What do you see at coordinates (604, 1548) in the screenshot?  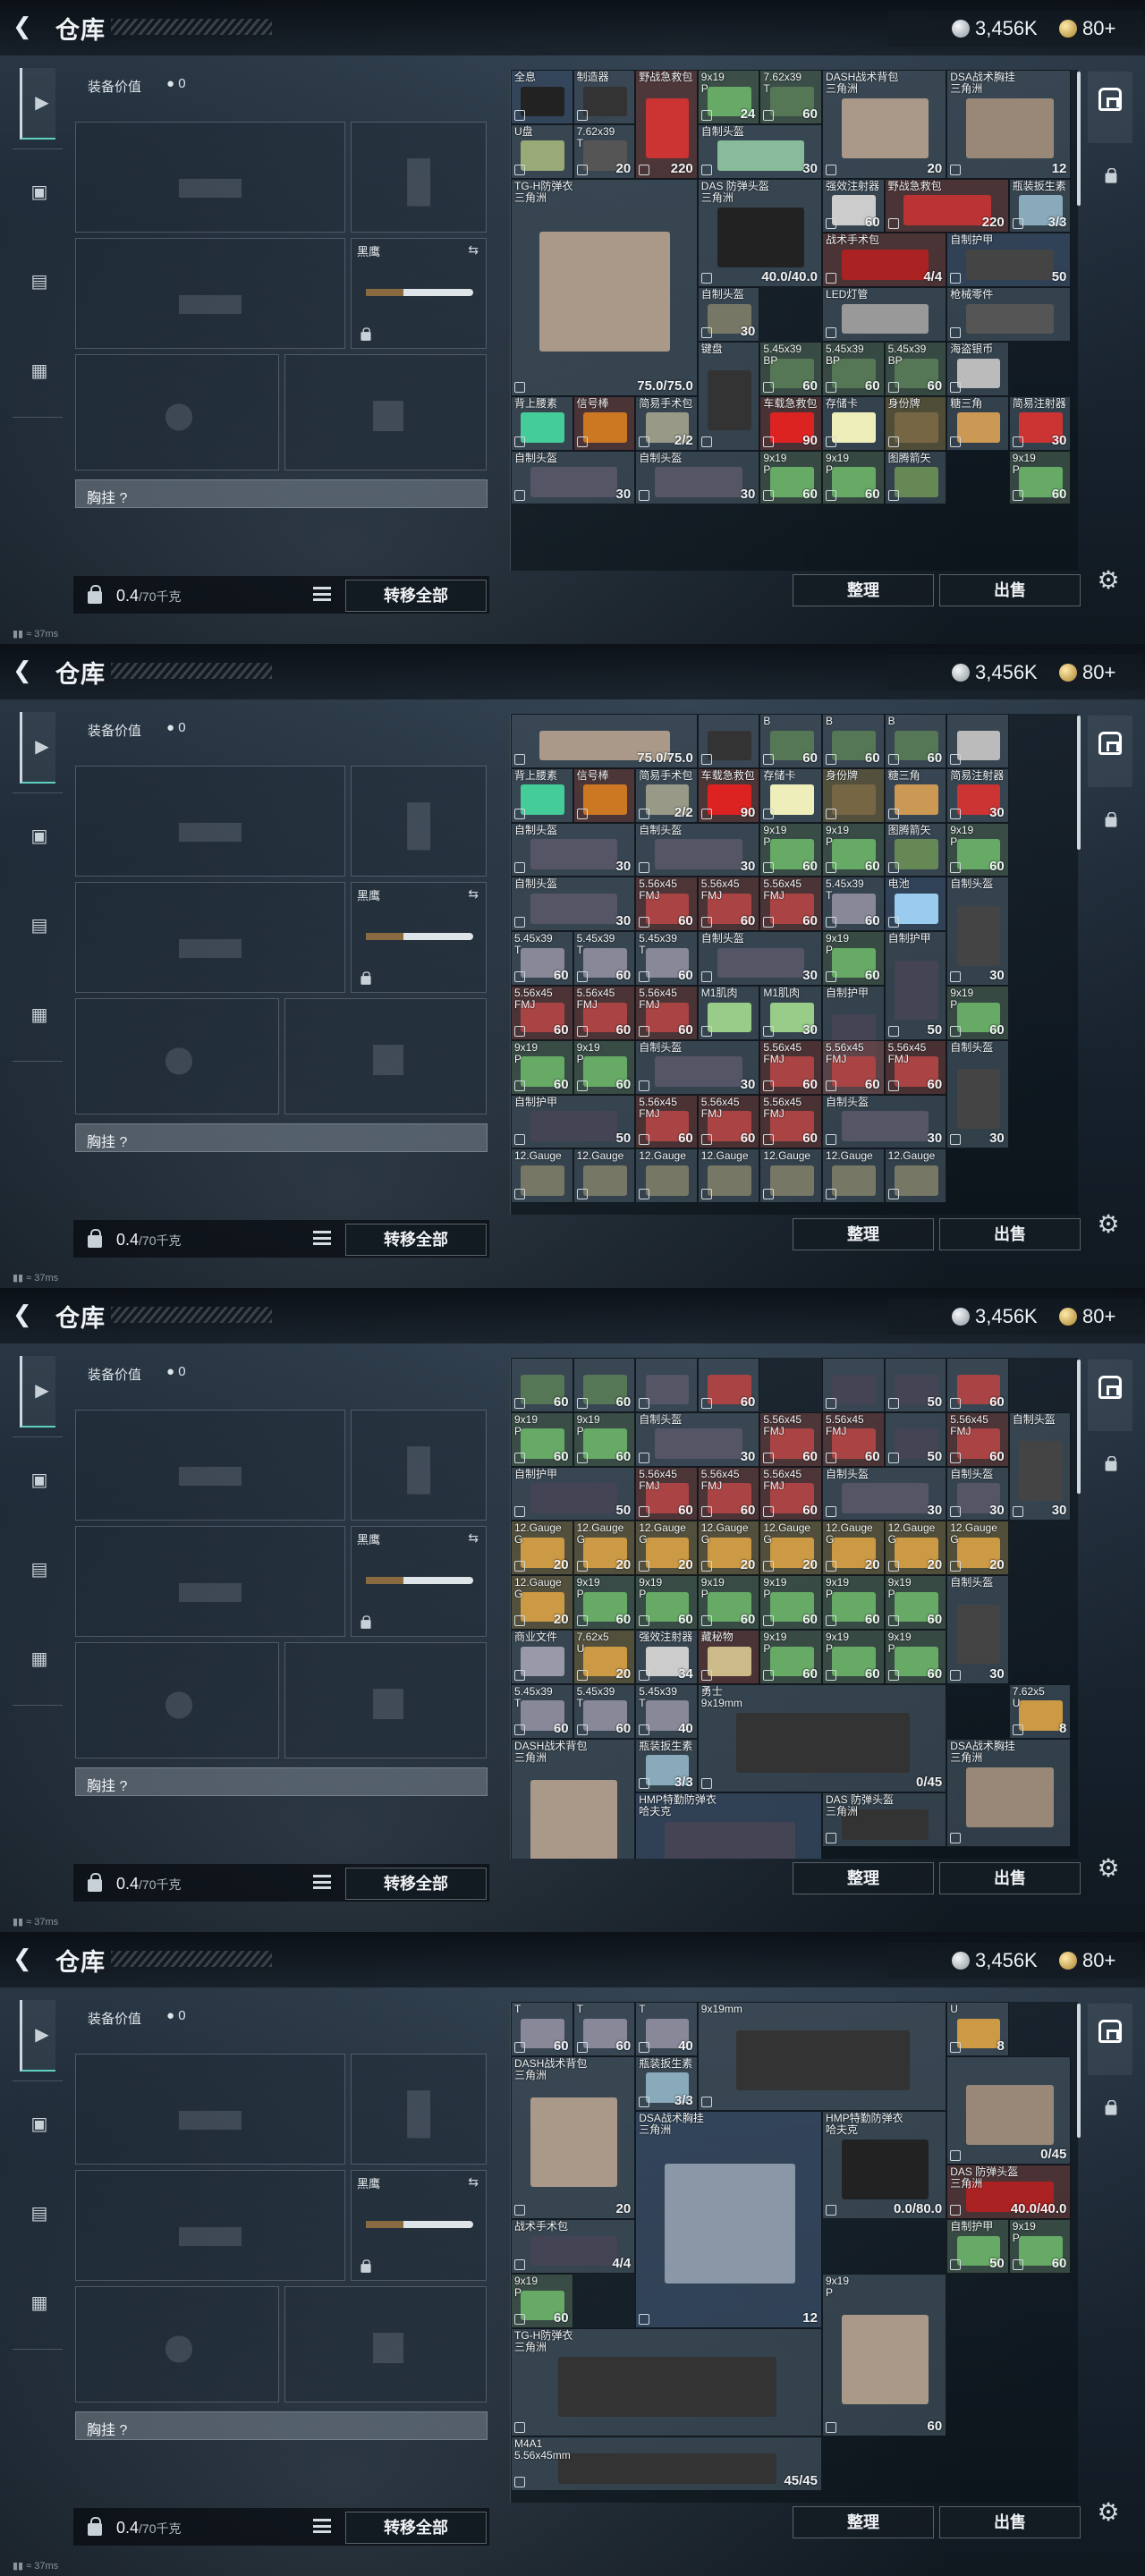 I see `inventory-item: 12.Gauge G 20` at bounding box center [604, 1548].